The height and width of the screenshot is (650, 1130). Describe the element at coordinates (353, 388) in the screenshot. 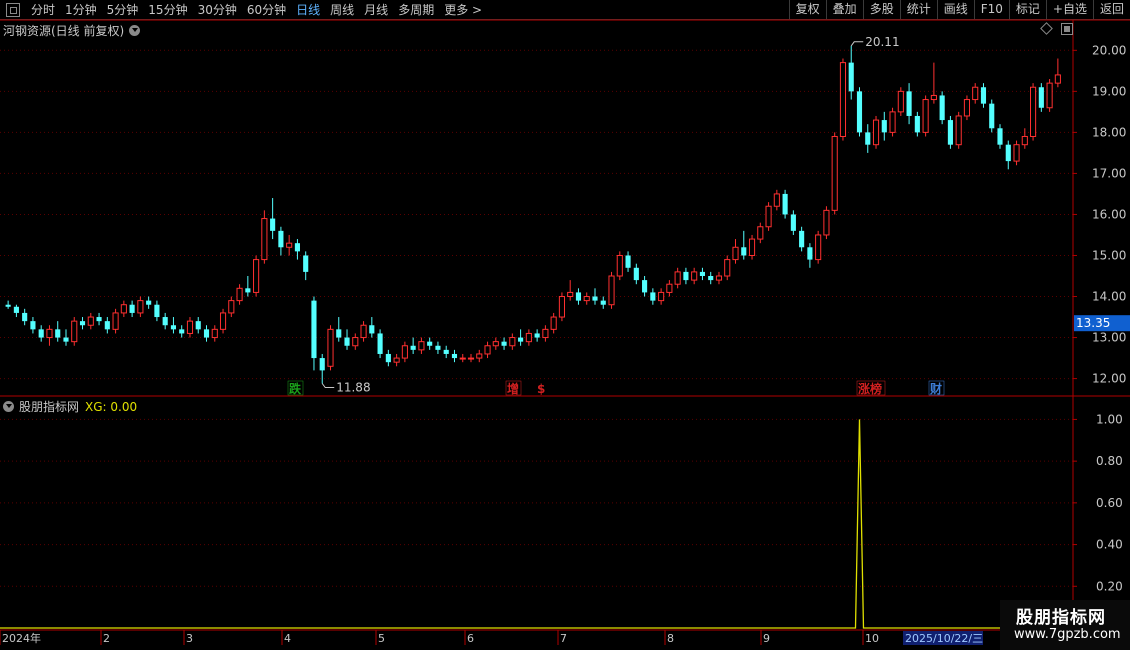

I see `low-label: 11.88` at that location.